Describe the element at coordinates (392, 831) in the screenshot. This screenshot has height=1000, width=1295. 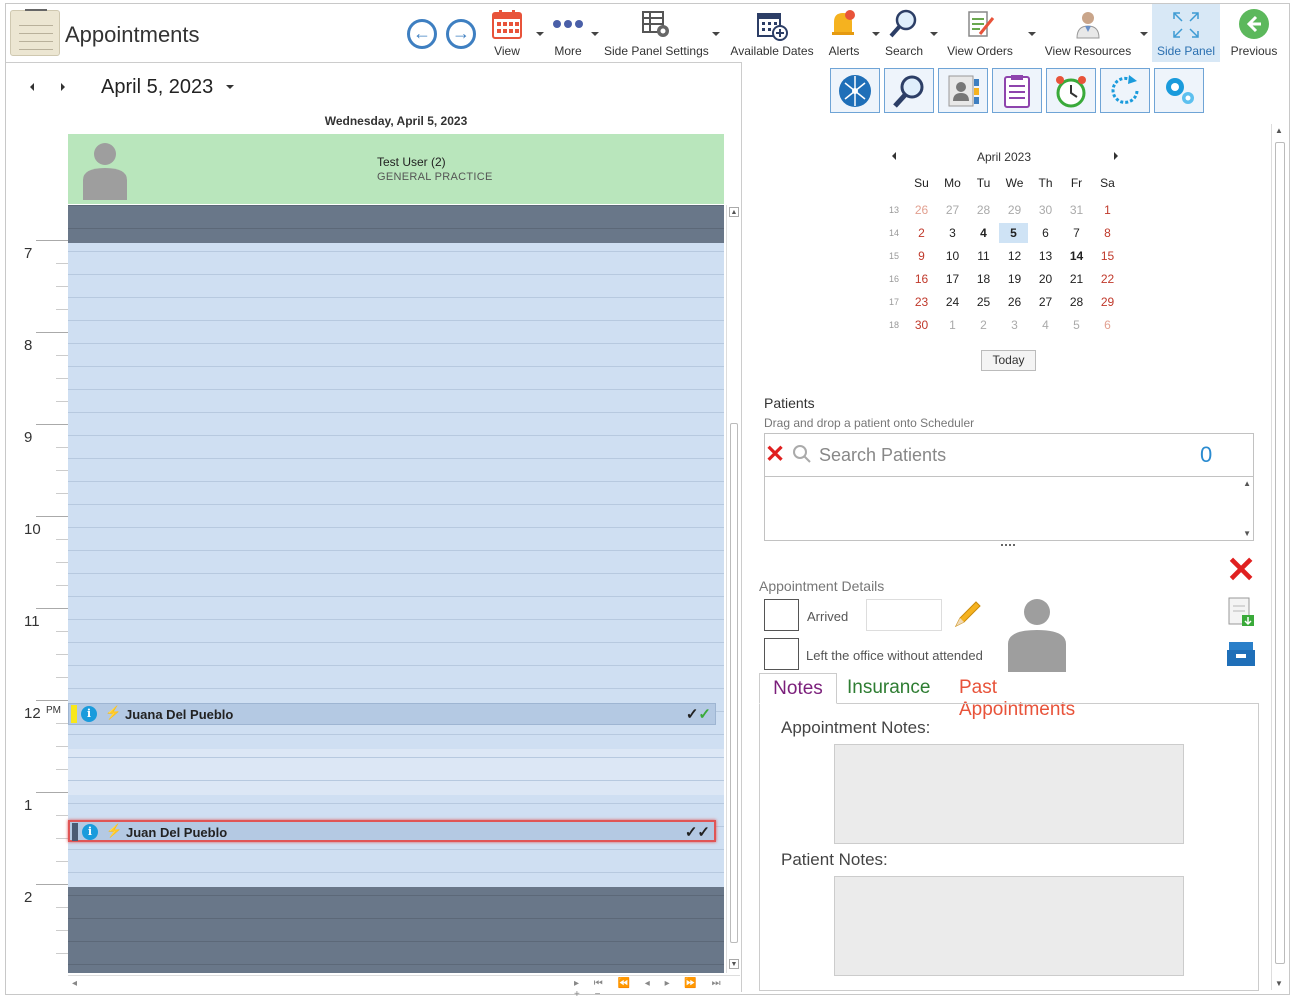
I see `appointment-juan: i ⚡ Juan Del Pueblo ✓✓` at that location.